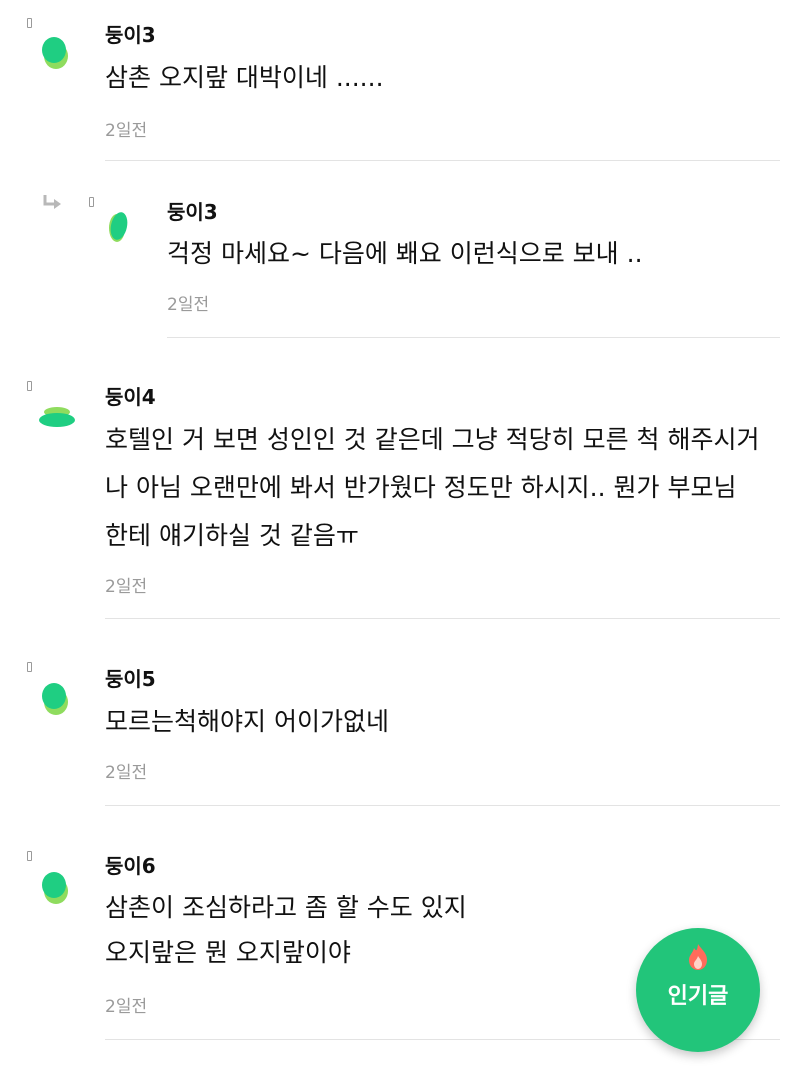  I want to click on comment-author: 둥이5, so click(130, 677).